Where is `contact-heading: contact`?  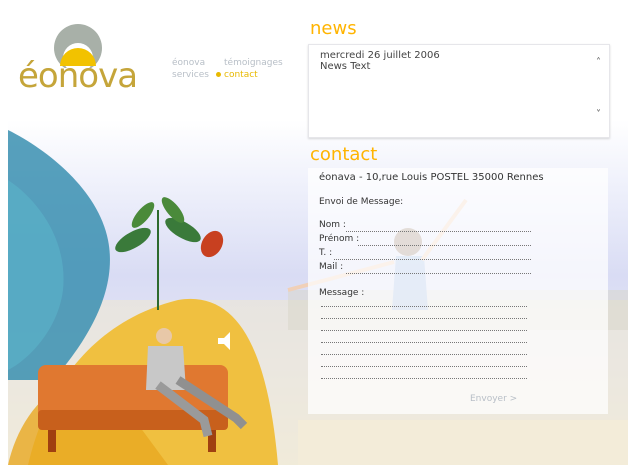
contact-heading: contact is located at coordinates (344, 154).